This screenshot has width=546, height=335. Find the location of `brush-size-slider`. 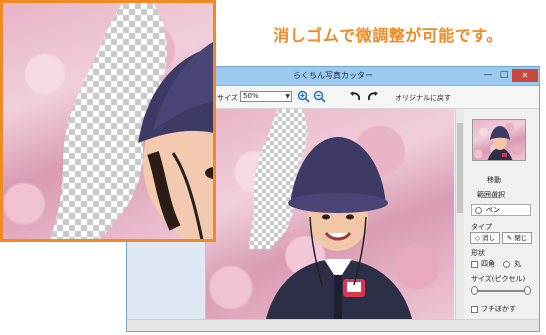

brush-size-slider is located at coordinates (501, 291).